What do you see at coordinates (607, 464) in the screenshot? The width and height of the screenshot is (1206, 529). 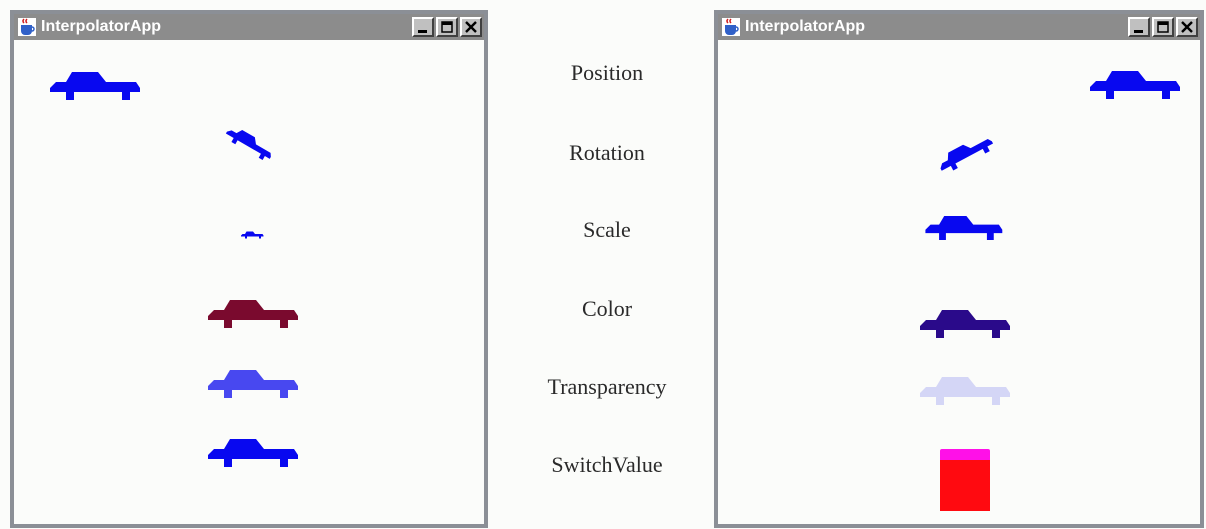 I see `label-switchvalue: SwitchValue` at bounding box center [607, 464].